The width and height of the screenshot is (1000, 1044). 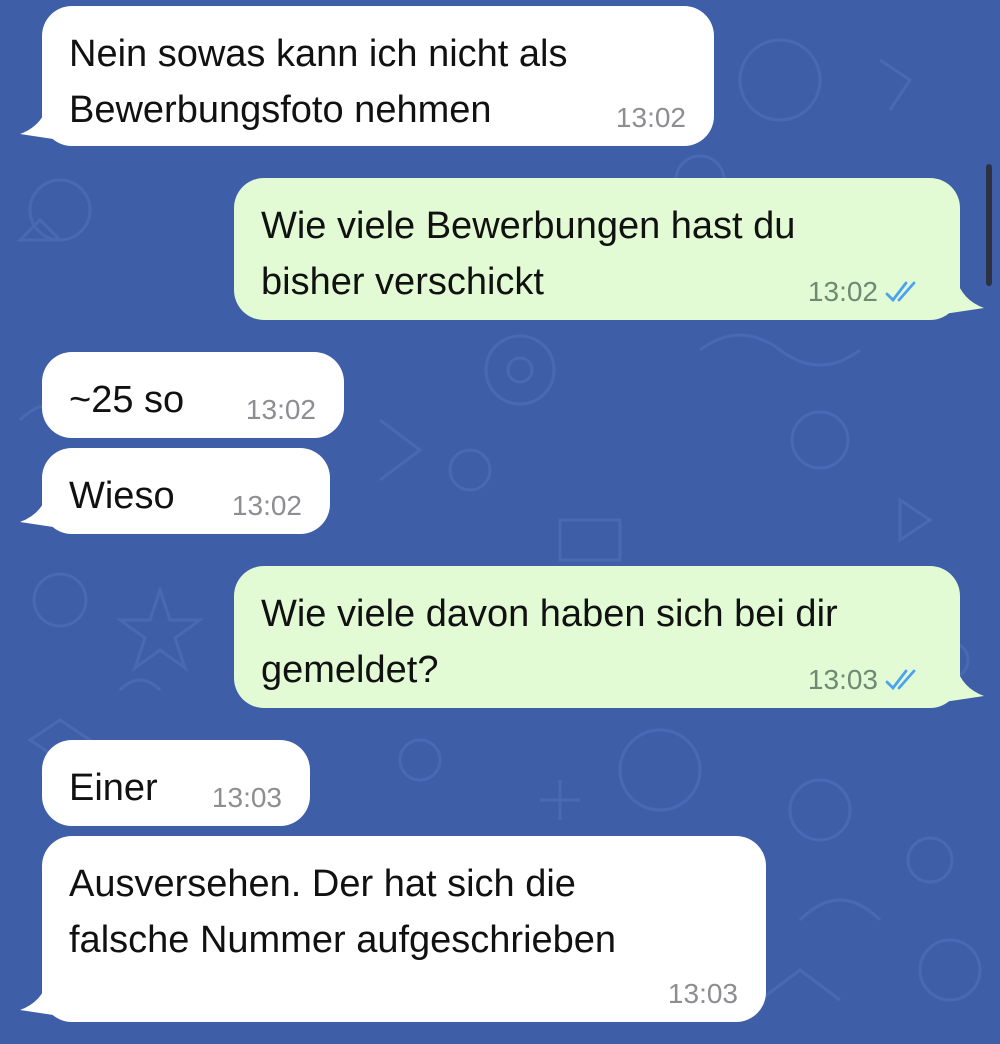 I want to click on message-bubble-incoming: Wieso 13:02, so click(x=186, y=491).